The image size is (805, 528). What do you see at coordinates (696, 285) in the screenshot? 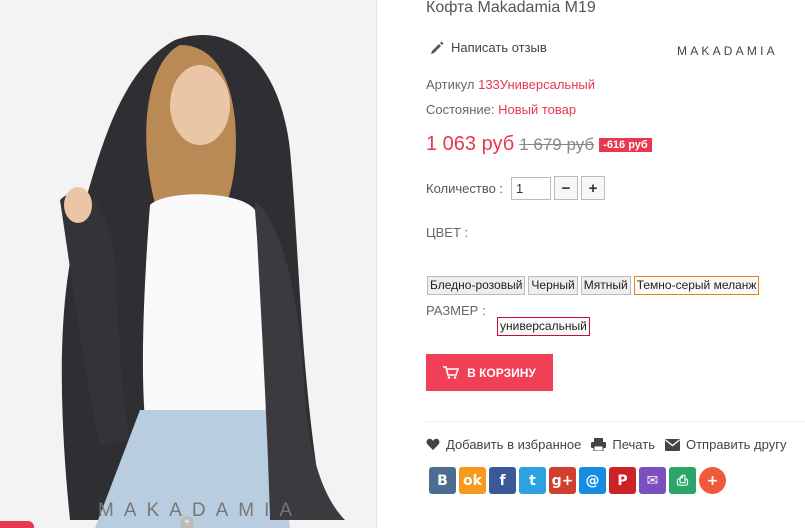
I see `color-option-dark-grey-melange: Темно-серый меланж` at bounding box center [696, 285].